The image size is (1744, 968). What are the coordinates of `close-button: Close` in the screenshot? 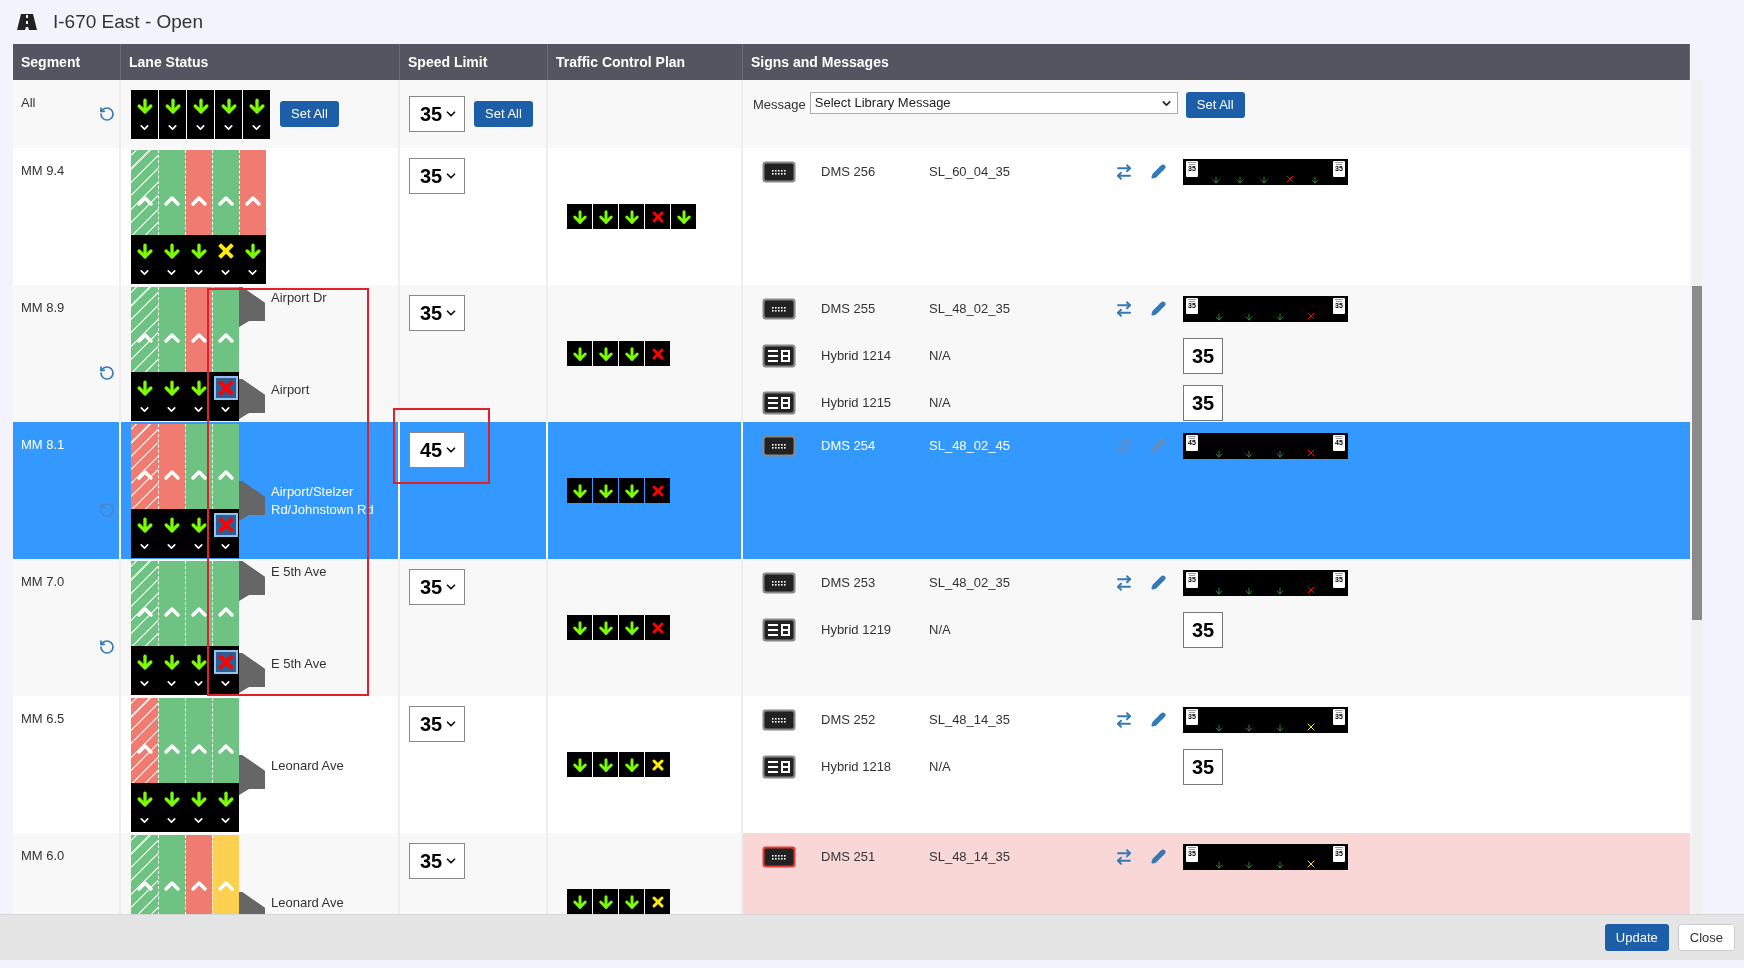 It's located at (1706, 937).